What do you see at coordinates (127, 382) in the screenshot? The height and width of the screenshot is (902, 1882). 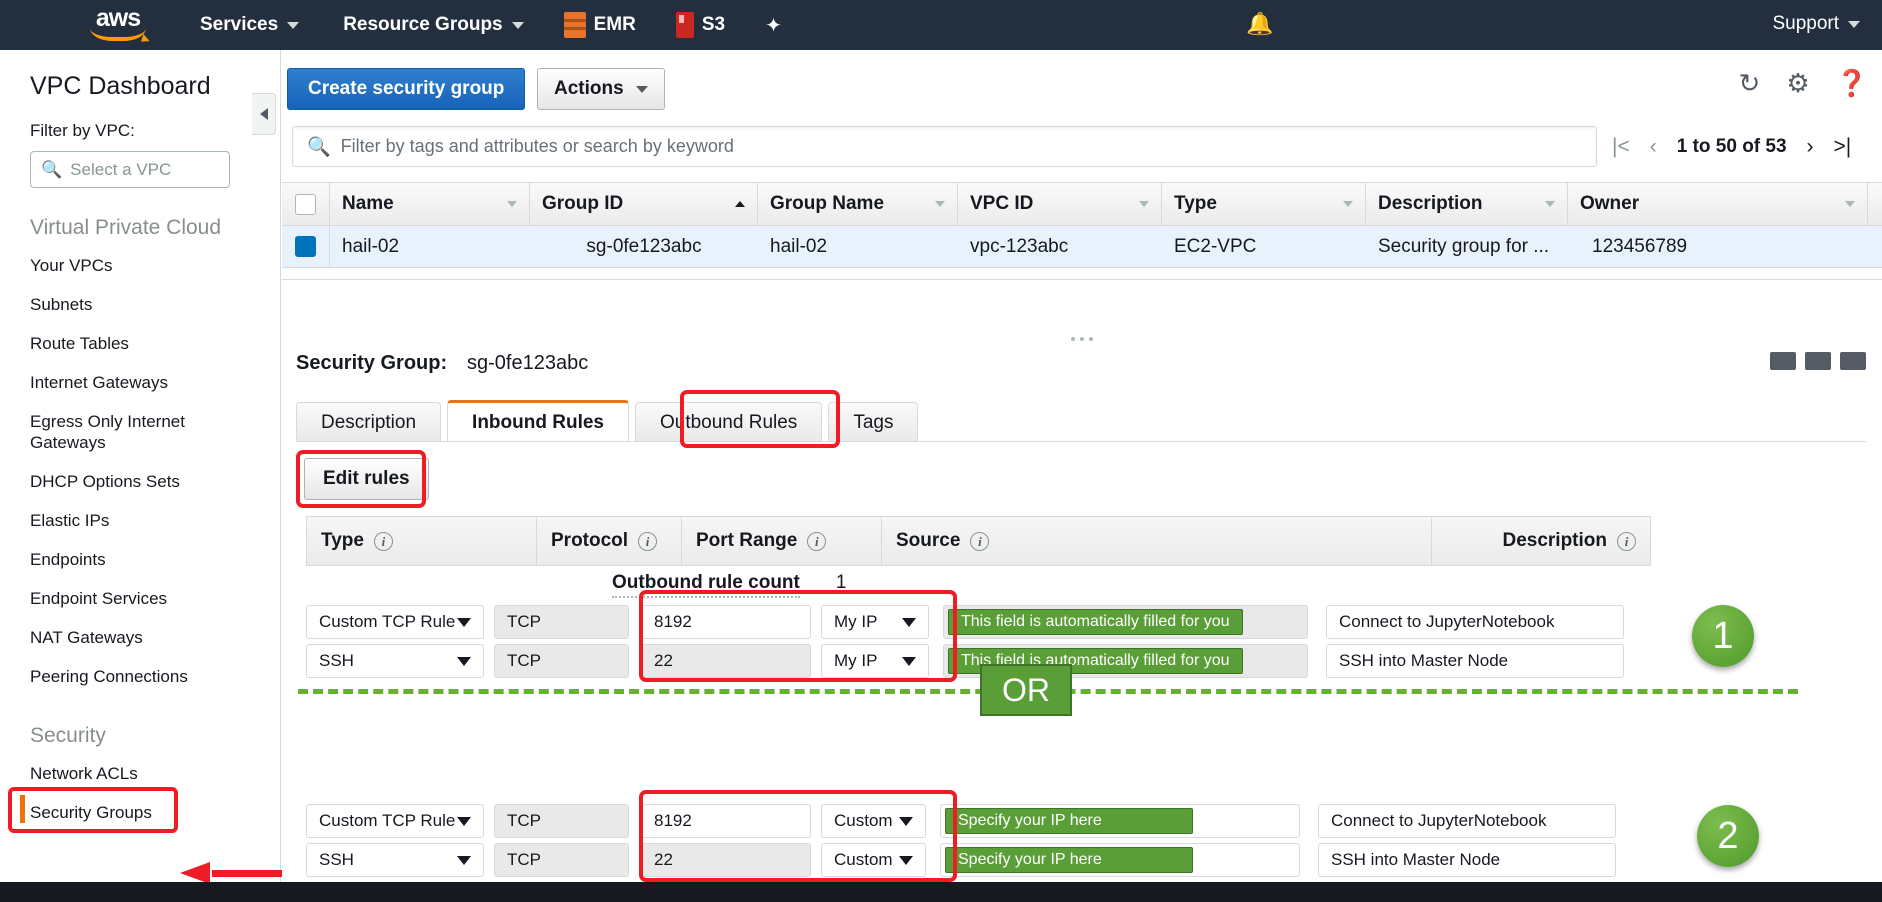 I see `sidebar-item-internet-gateways: Internet Gateways` at bounding box center [127, 382].